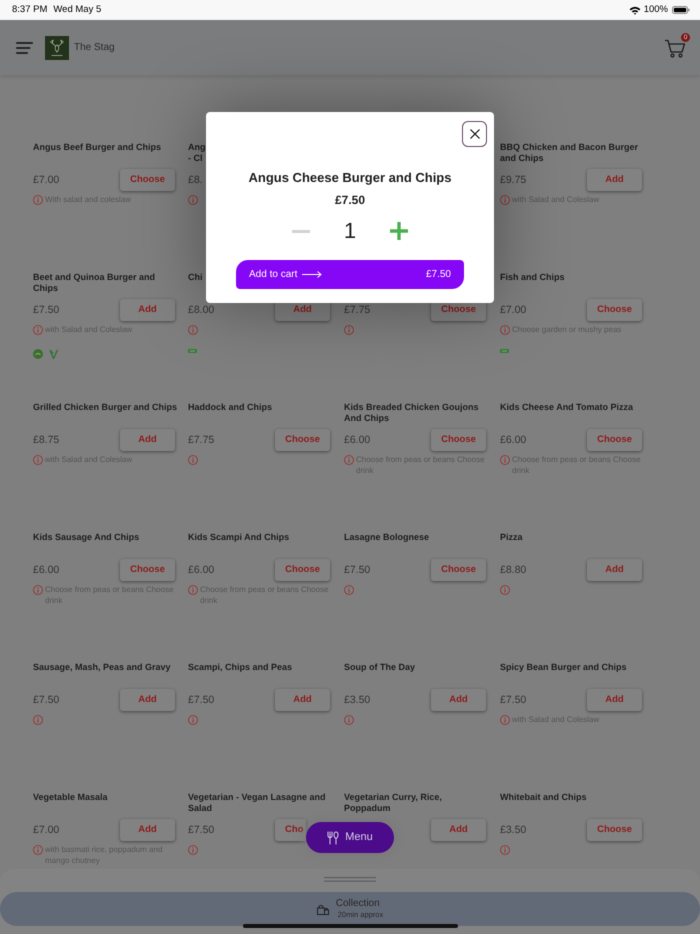 The image size is (700, 934). What do you see at coordinates (322, 909) in the screenshot?
I see `bag-icon` at bounding box center [322, 909].